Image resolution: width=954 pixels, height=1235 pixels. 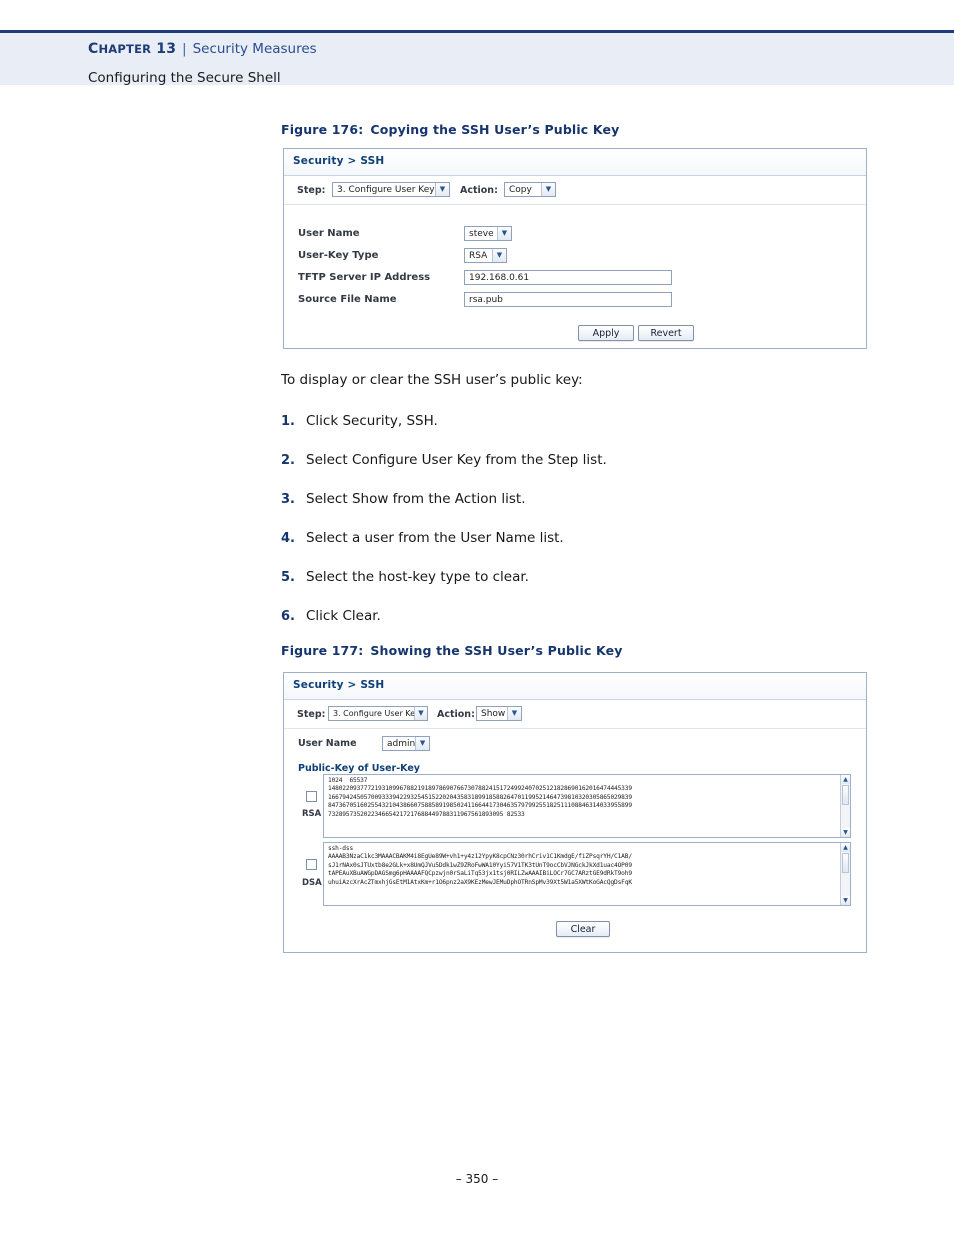 I want to click on apply-button: Apply, so click(x=606, y=333).